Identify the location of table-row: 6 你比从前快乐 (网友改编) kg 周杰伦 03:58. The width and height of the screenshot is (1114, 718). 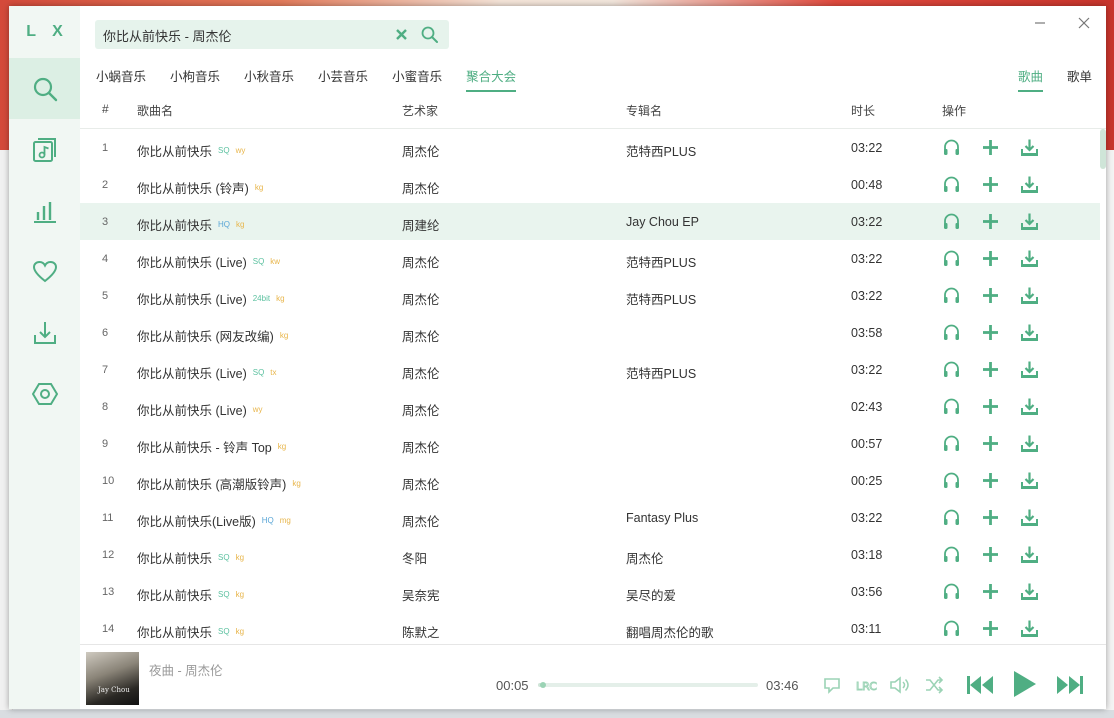
(590, 332).